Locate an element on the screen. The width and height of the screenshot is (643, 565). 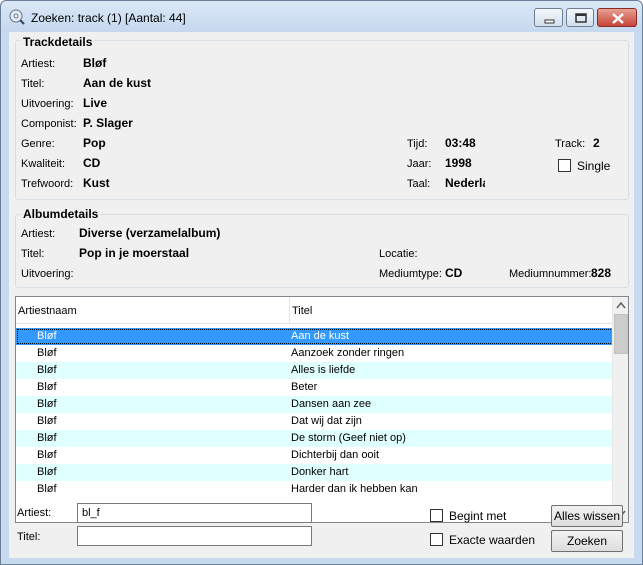
track-title-label: Titel: is located at coordinates (33, 84).